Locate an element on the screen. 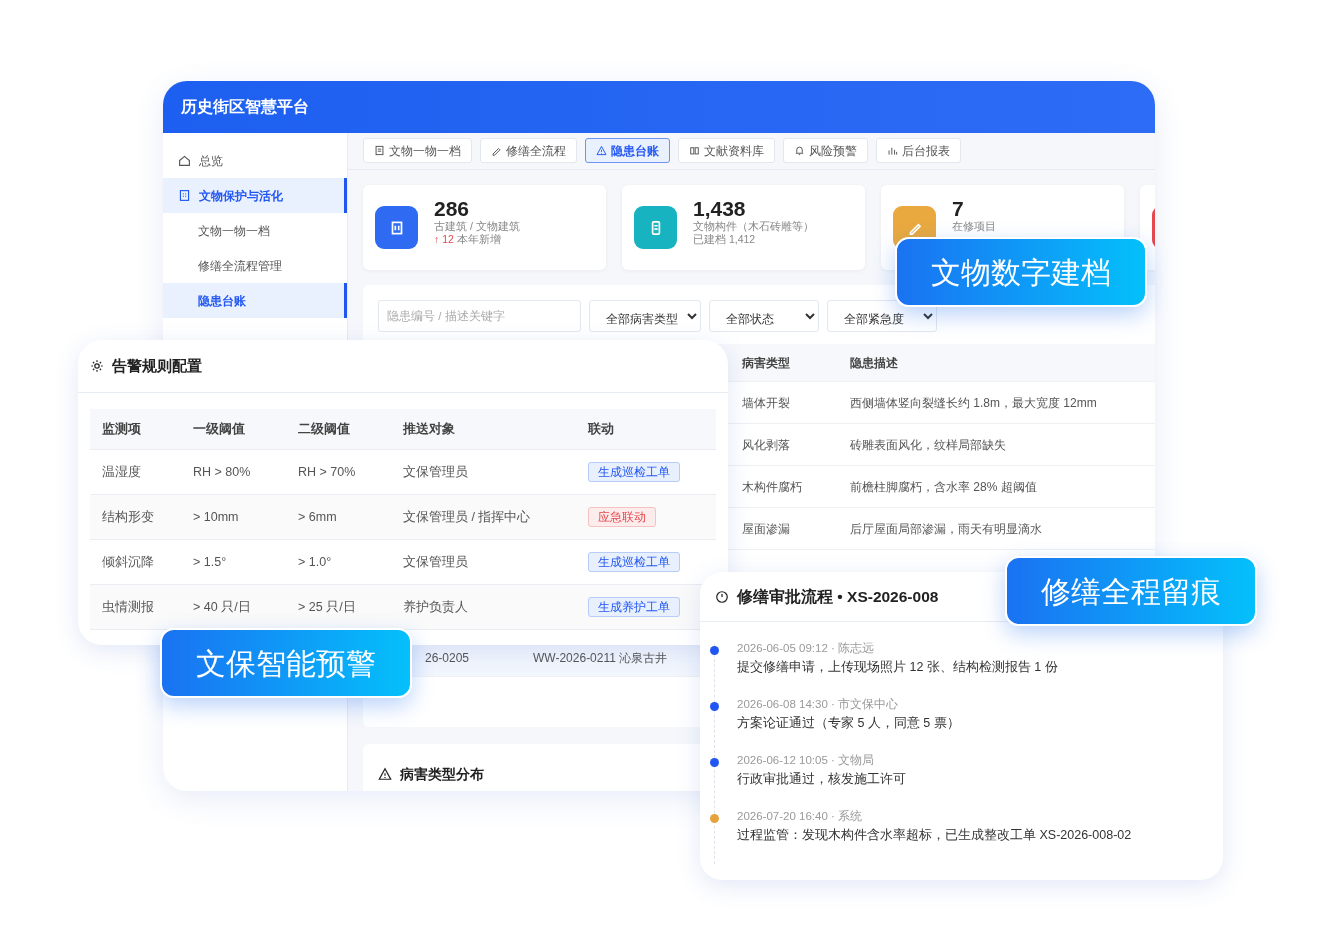 The image size is (1330, 935). table-cell-text: > 25 只/日 is located at coordinates (327, 607).